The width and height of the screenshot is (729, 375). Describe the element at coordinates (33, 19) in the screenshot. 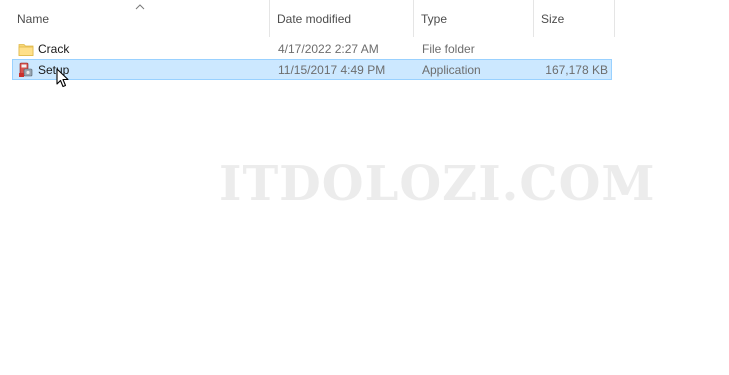

I see `column-header-name-label: Name` at that location.